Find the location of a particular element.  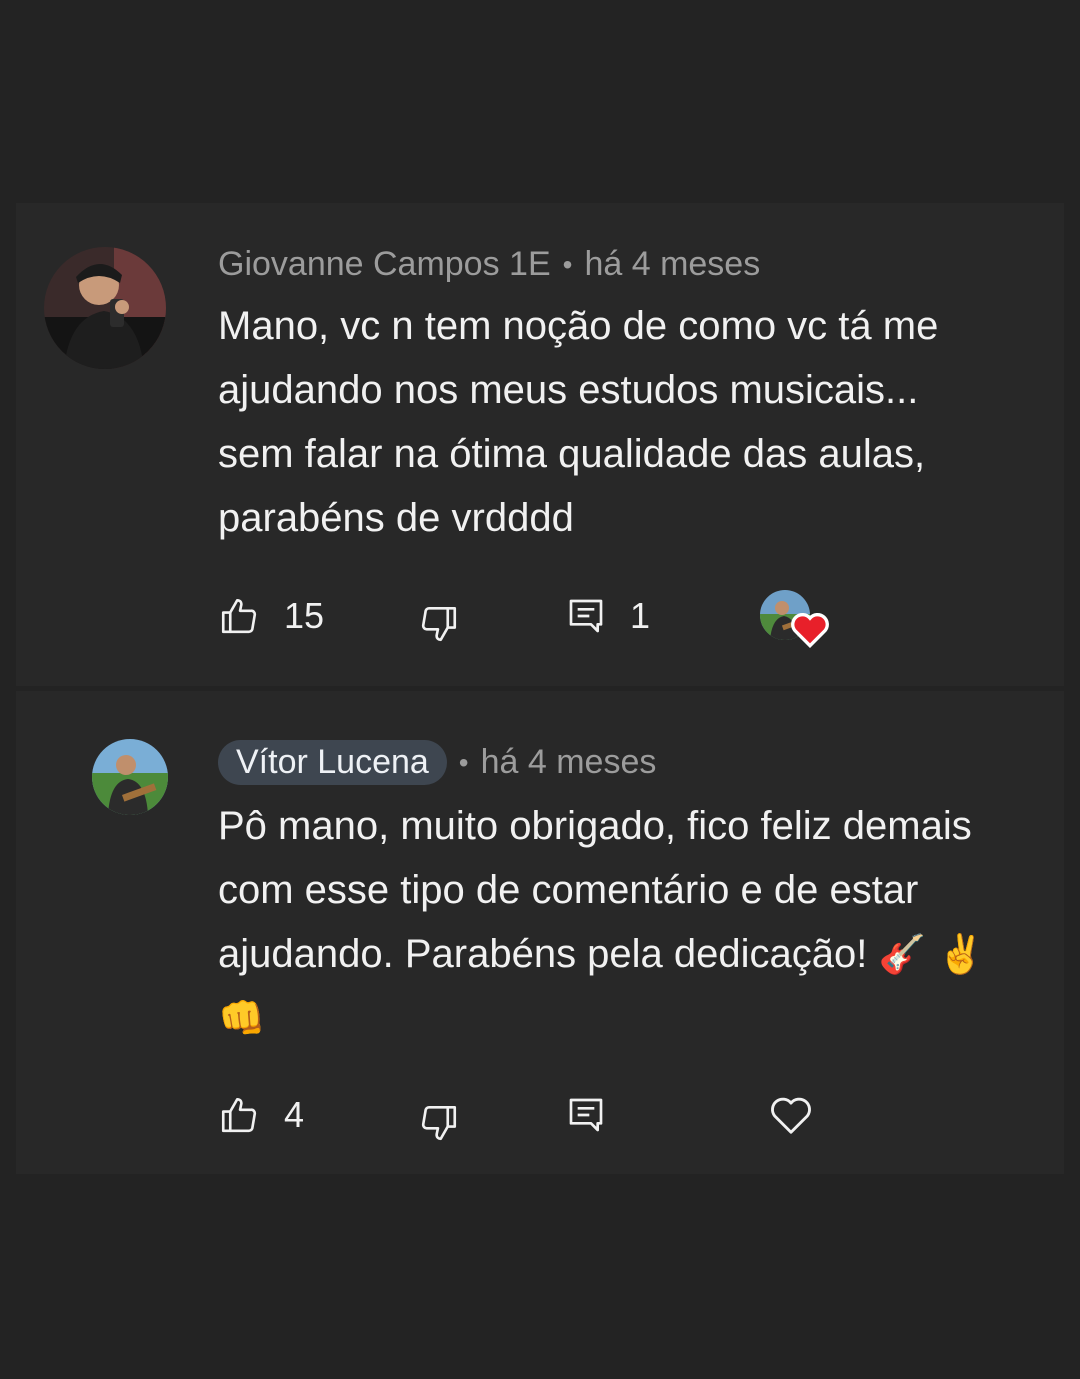

heart-button is located at coordinates (791, 1115).